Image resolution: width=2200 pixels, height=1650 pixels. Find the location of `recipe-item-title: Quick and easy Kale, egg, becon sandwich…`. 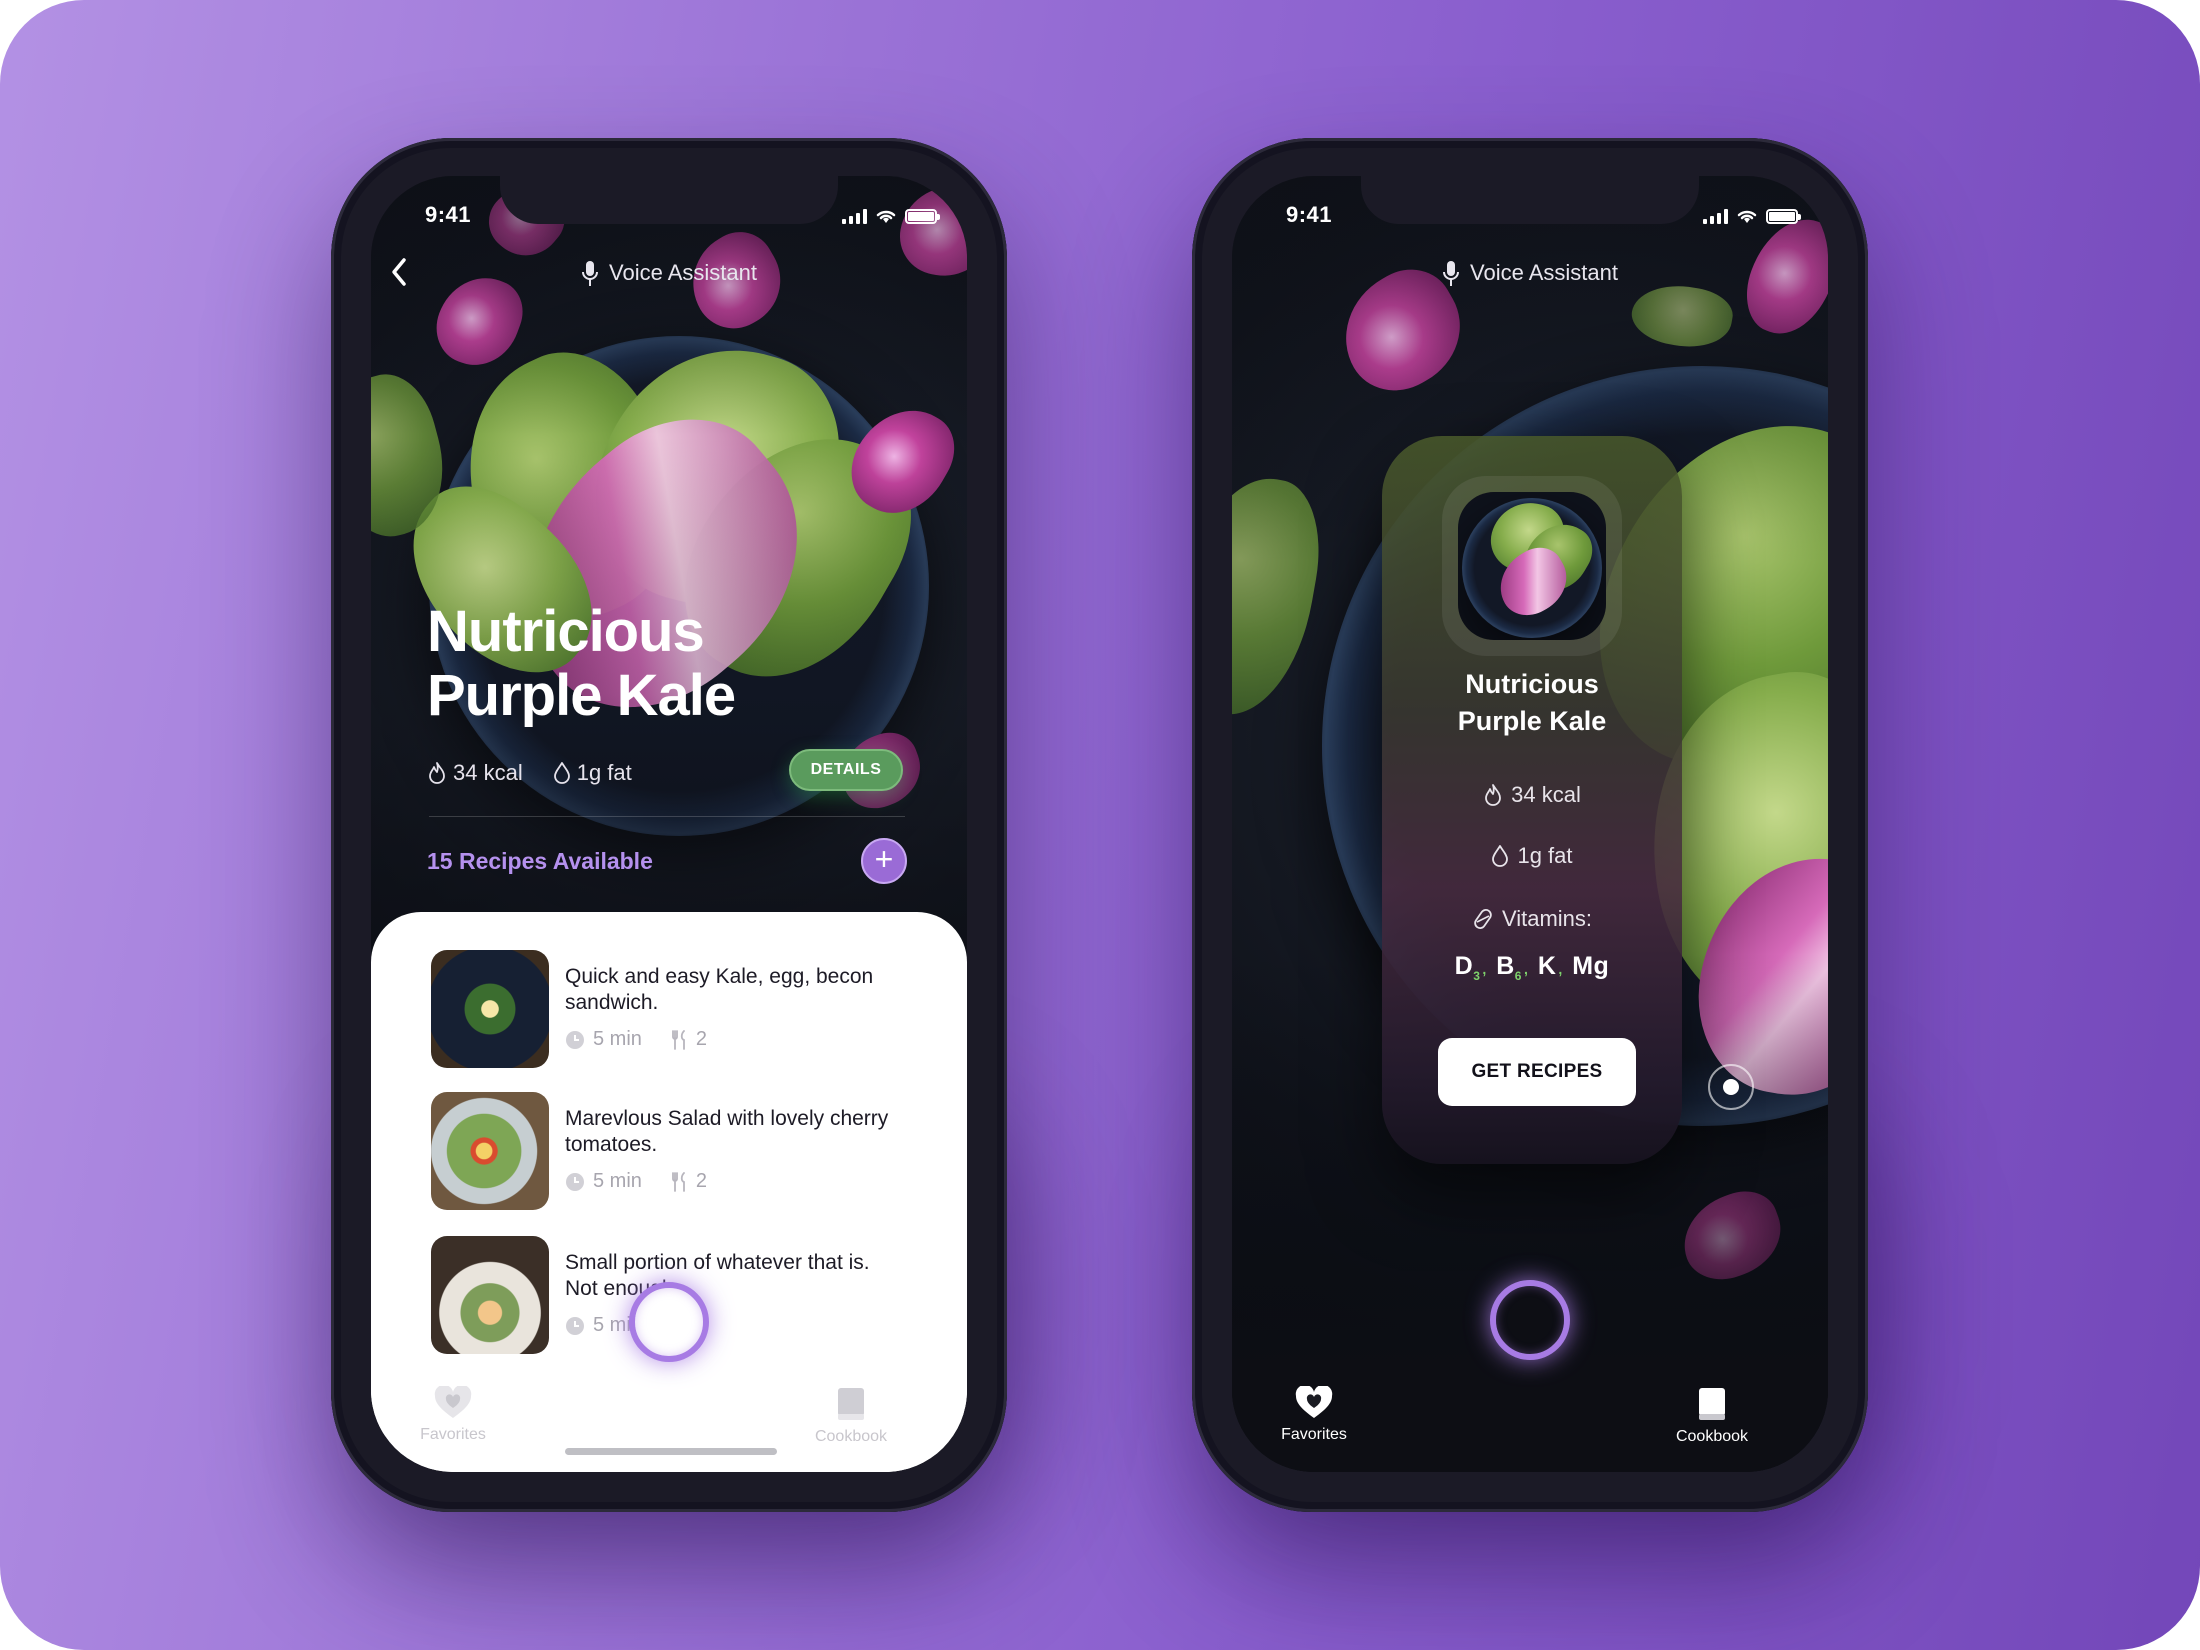

recipe-item-title: Quick and easy Kale, egg, becon sandwich… is located at coordinates (719, 989).